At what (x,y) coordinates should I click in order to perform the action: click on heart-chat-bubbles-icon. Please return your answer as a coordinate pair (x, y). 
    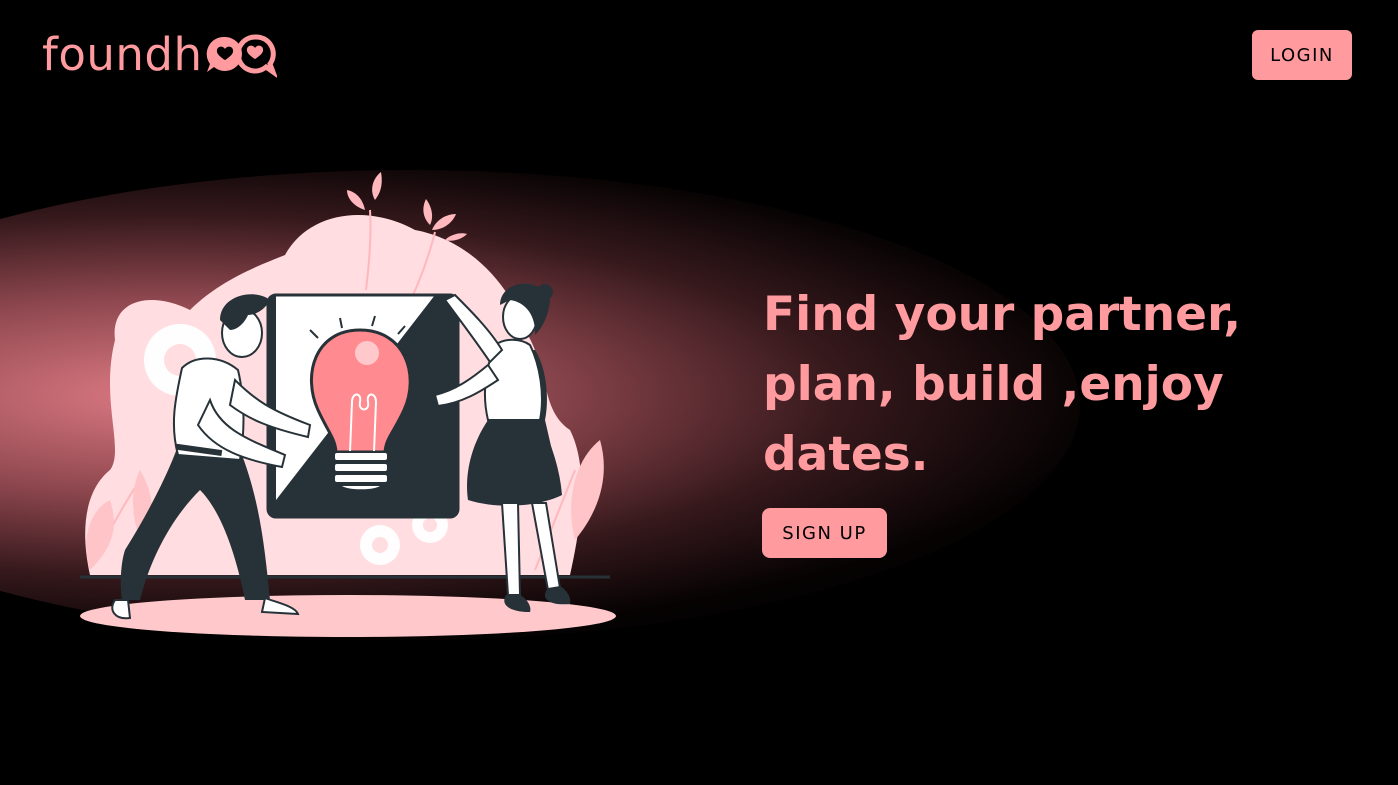
    Looking at the image, I should click on (241, 56).